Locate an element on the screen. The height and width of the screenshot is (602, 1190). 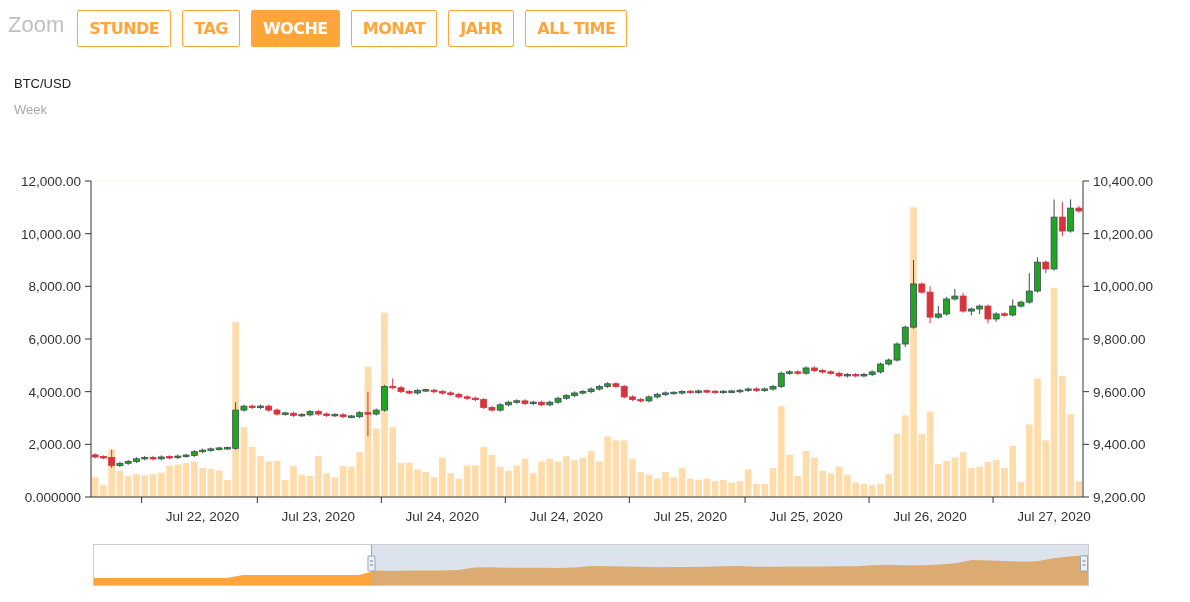
zoom-button: ALL TIME is located at coordinates (576, 28).